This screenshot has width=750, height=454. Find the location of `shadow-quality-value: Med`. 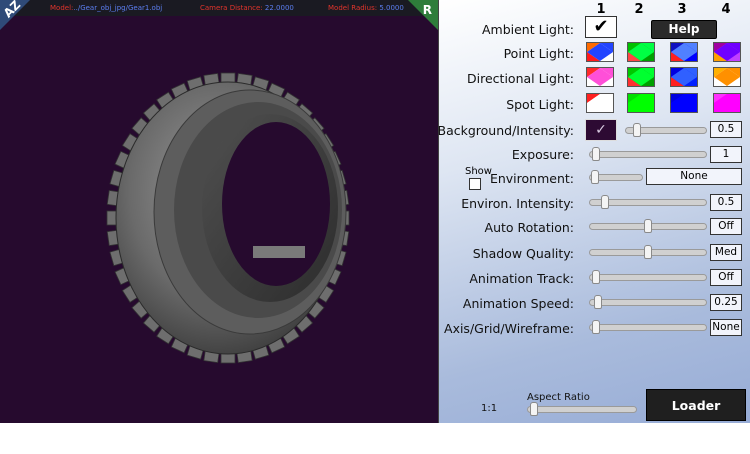

shadow-quality-value: Med is located at coordinates (726, 252).